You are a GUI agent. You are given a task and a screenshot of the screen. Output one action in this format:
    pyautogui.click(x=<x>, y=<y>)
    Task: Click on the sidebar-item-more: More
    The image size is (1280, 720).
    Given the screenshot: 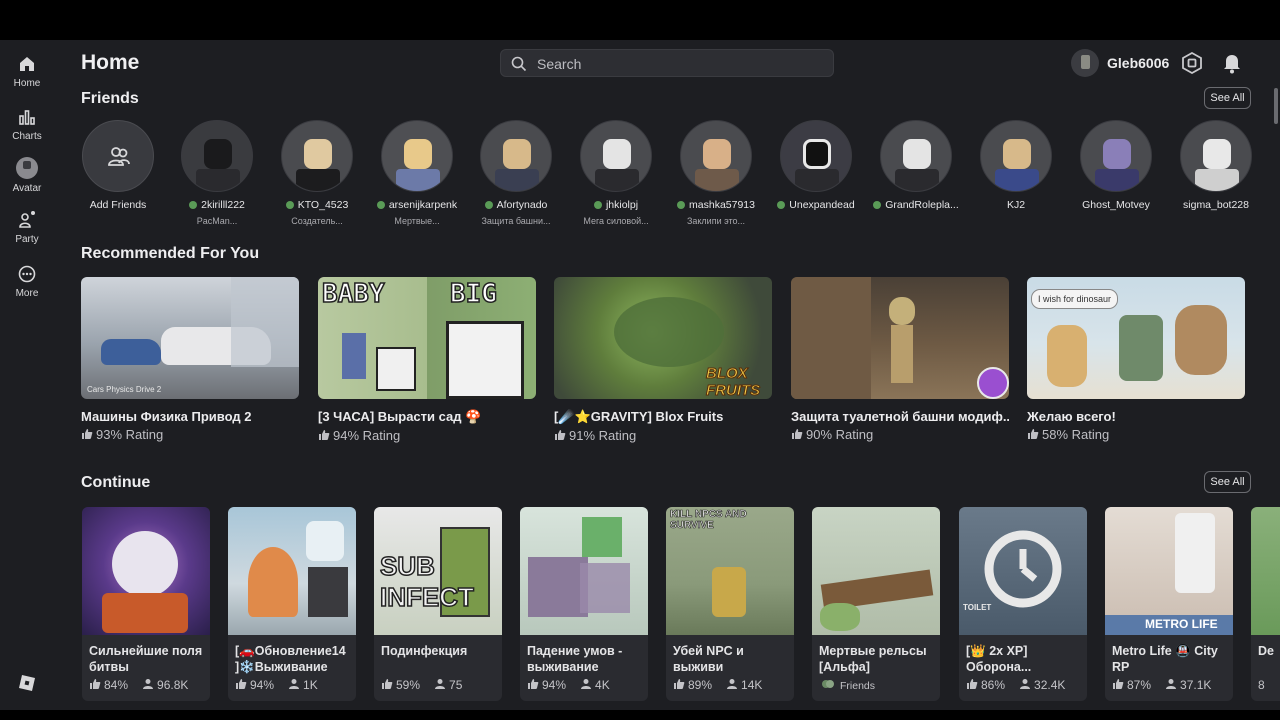 What is the action you would take?
    pyautogui.click(x=27, y=281)
    